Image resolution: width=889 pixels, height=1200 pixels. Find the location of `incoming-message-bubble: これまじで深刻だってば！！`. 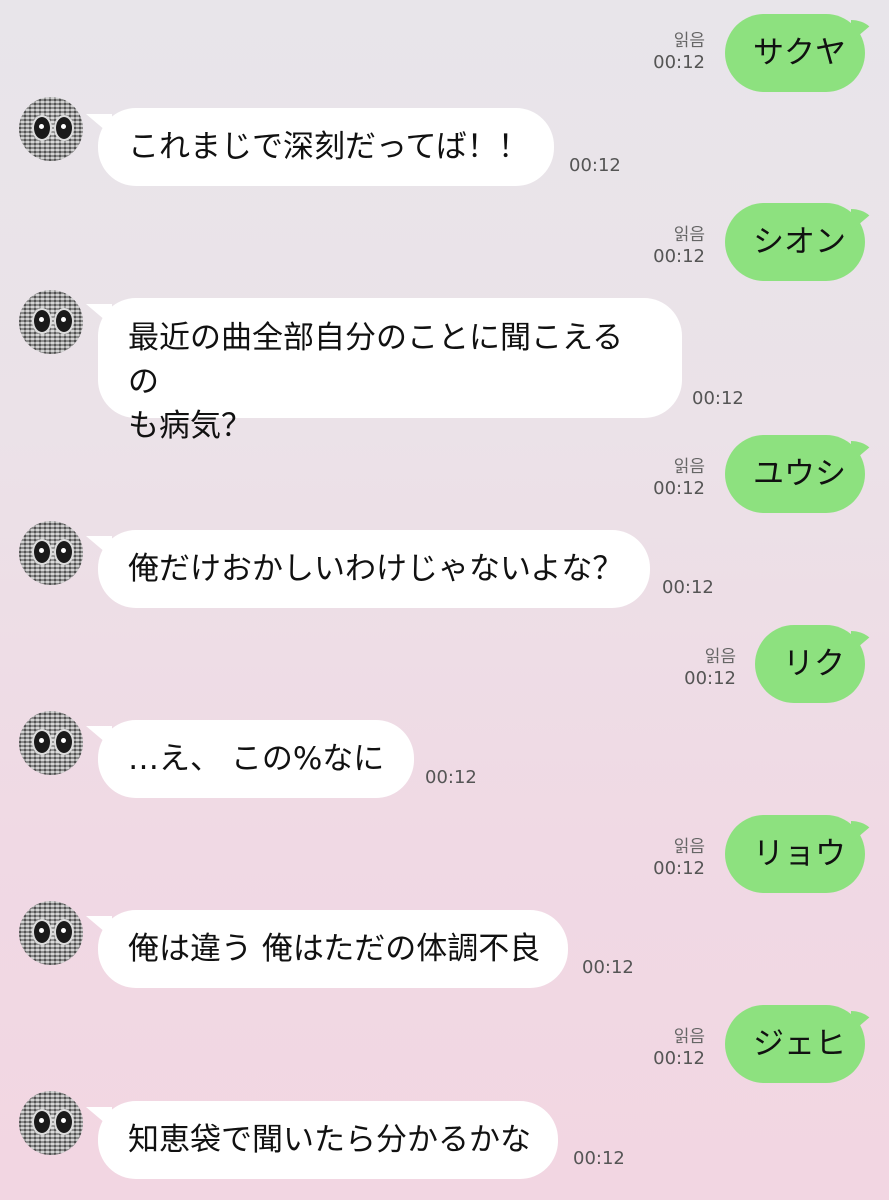

incoming-message-bubble: これまじで深刻だってば！！ is located at coordinates (326, 147).